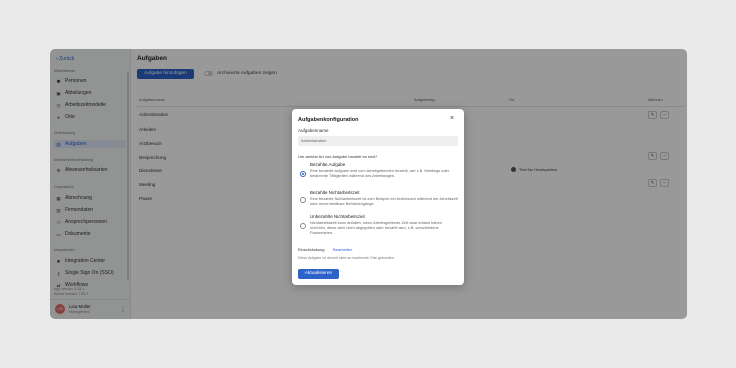 Image resolution: width=736 pixels, height=368 pixels. I want to click on option-title: Unbezahlte Nichtarbeitszeit, so click(337, 216).